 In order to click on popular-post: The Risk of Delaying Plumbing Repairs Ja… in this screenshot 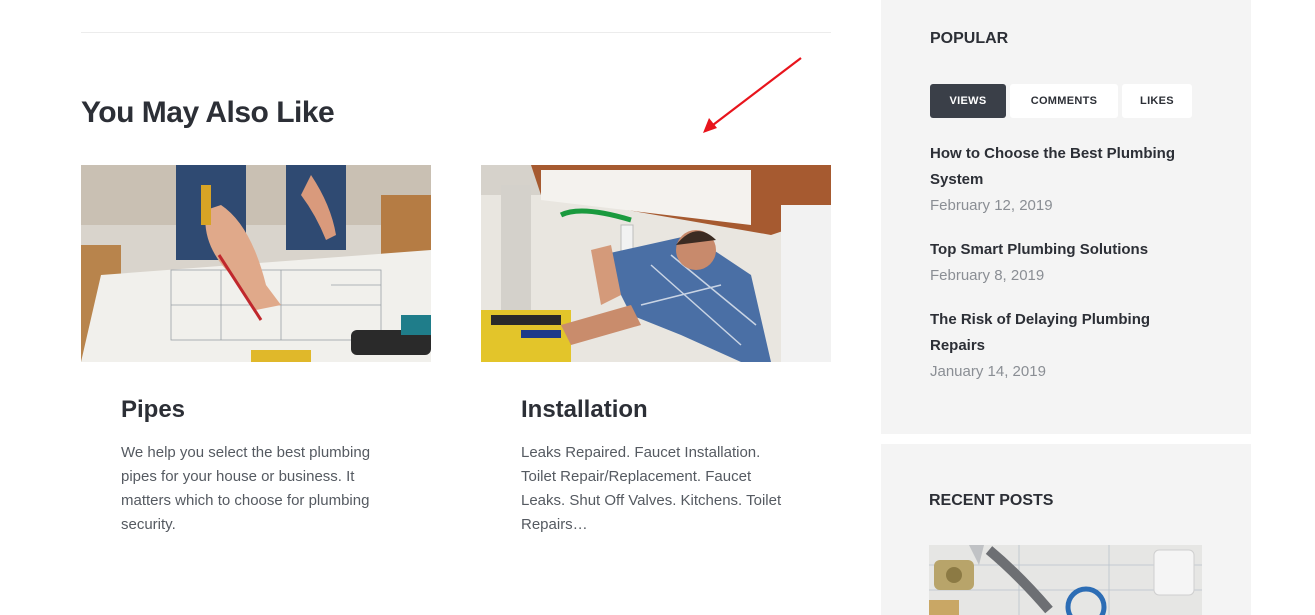, I will do `click(1061, 343)`.